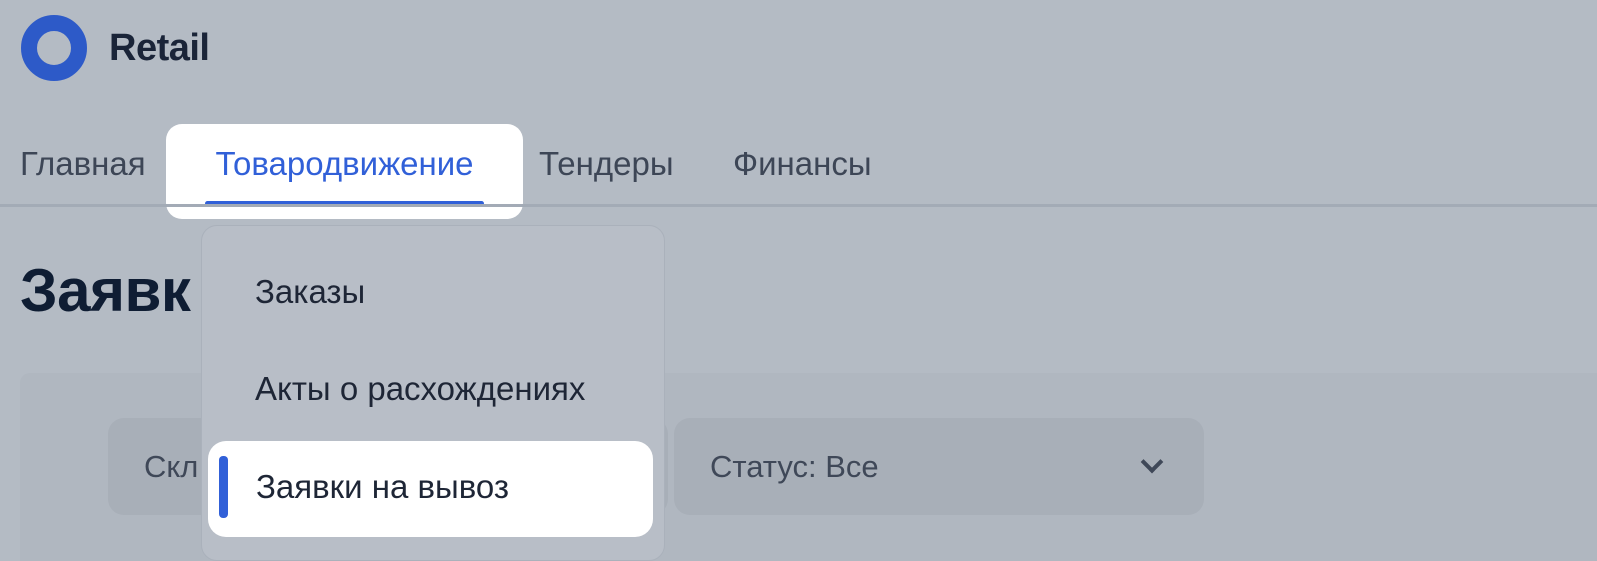  What do you see at coordinates (420, 389) in the screenshot?
I see `dropdown-item-discrepancy-acts: Акты о расхождениях` at bounding box center [420, 389].